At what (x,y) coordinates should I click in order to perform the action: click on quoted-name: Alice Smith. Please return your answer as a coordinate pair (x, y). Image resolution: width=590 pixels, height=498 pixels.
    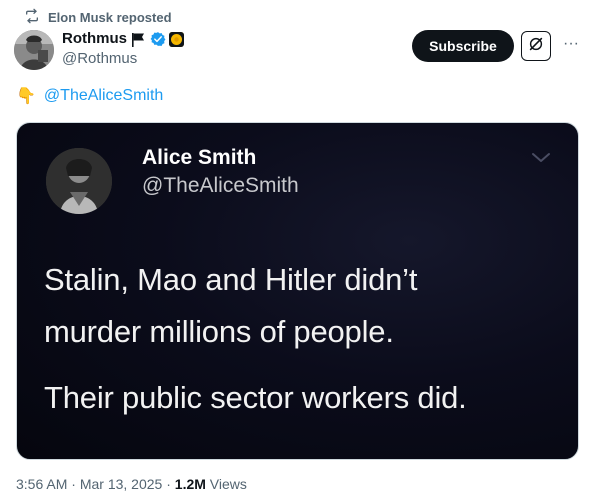
    Looking at the image, I should click on (199, 157).